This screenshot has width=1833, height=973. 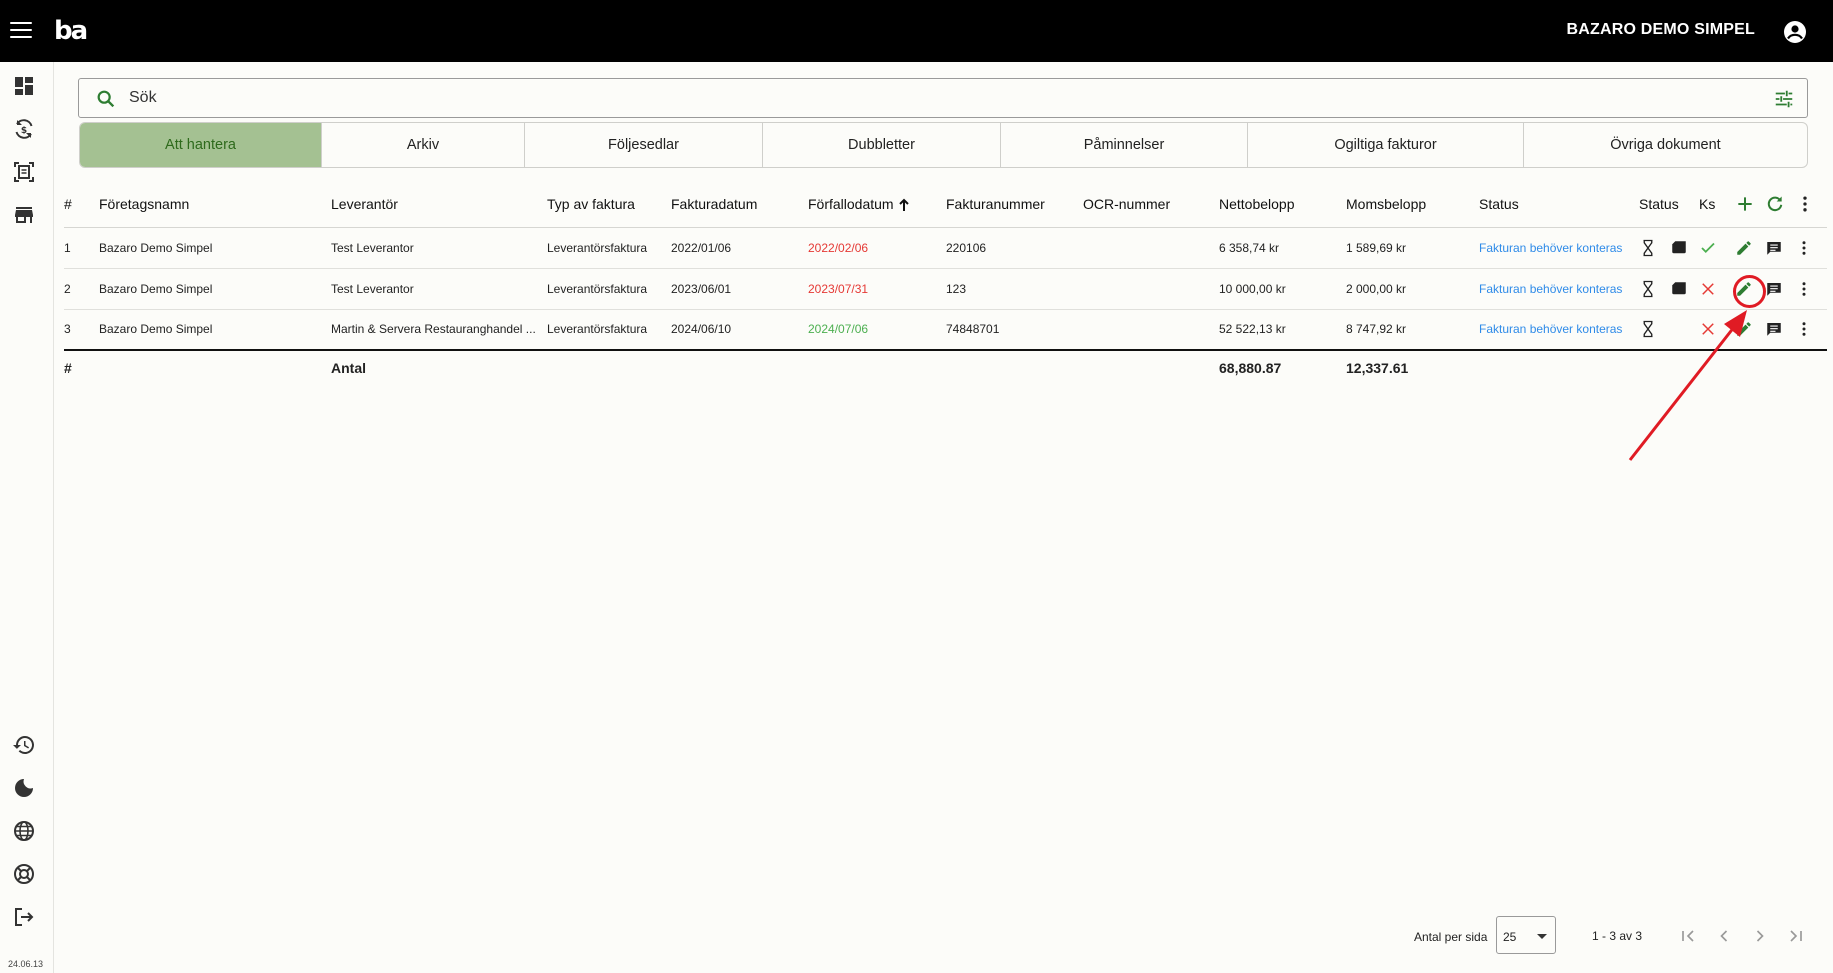 What do you see at coordinates (1151, 205) in the screenshot?
I see `col-ocr: OCR-nummer` at bounding box center [1151, 205].